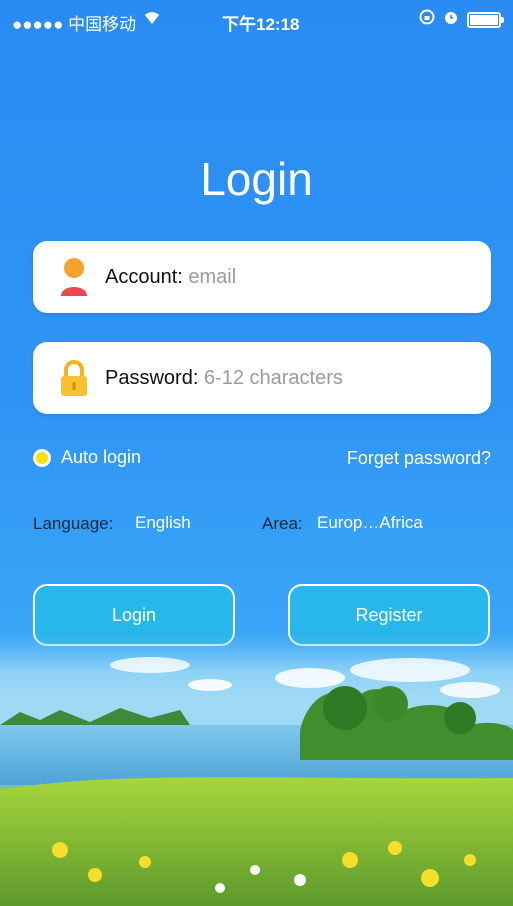 Image resolution: width=513 pixels, height=906 pixels. Describe the element at coordinates (74, 24) in the screenshot. I see `carrier-label: ●●●●● 中国移动` at that location.